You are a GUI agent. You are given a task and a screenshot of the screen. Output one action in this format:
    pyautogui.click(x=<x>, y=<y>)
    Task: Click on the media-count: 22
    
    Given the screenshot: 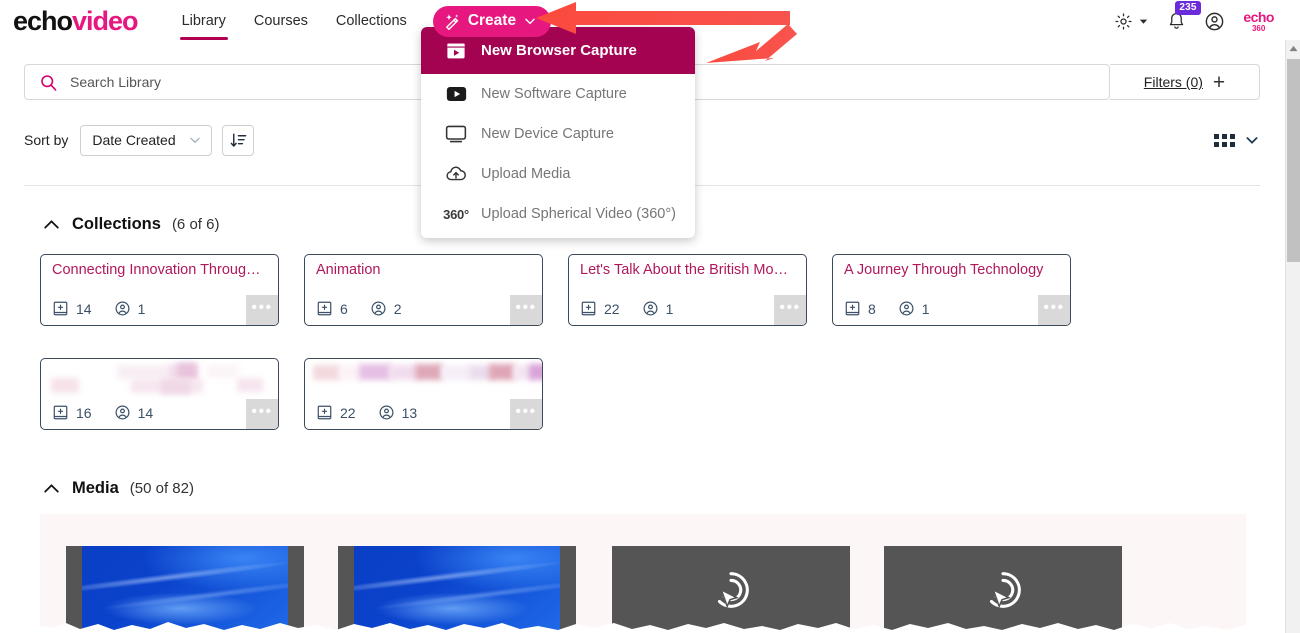 What is the action you would take?
    pyautogui.click(x=600, y=308)
    